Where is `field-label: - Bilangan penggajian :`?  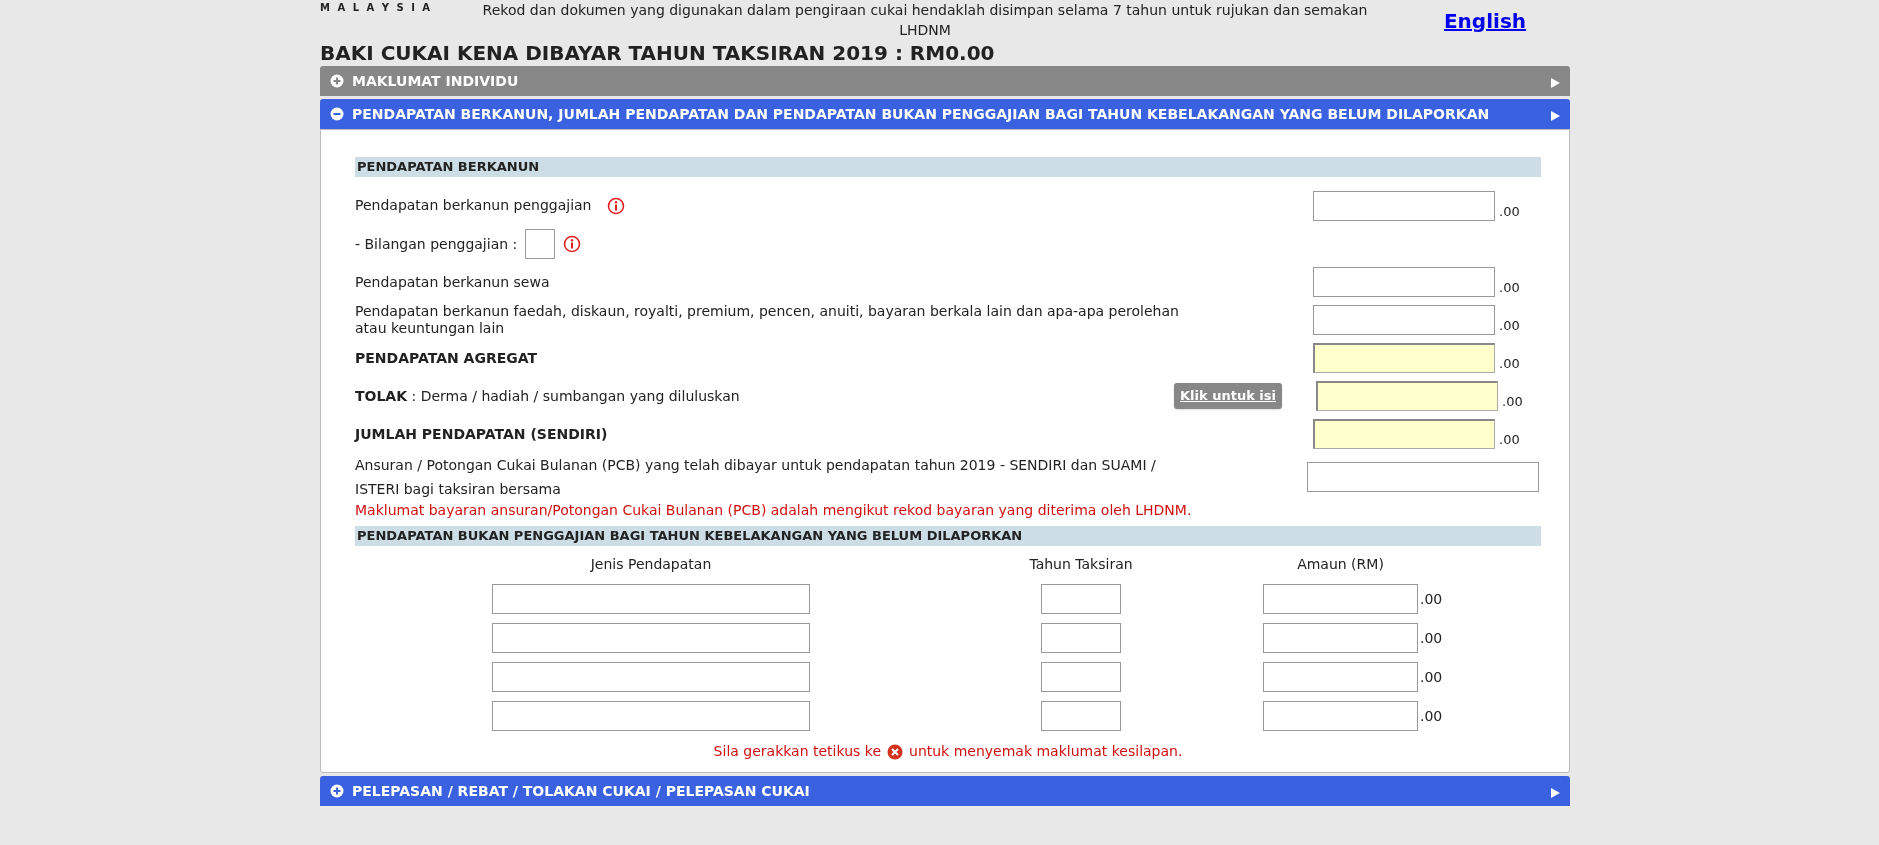
field-label: - Bilangan penggajian : is located at coordinates (436, 244).